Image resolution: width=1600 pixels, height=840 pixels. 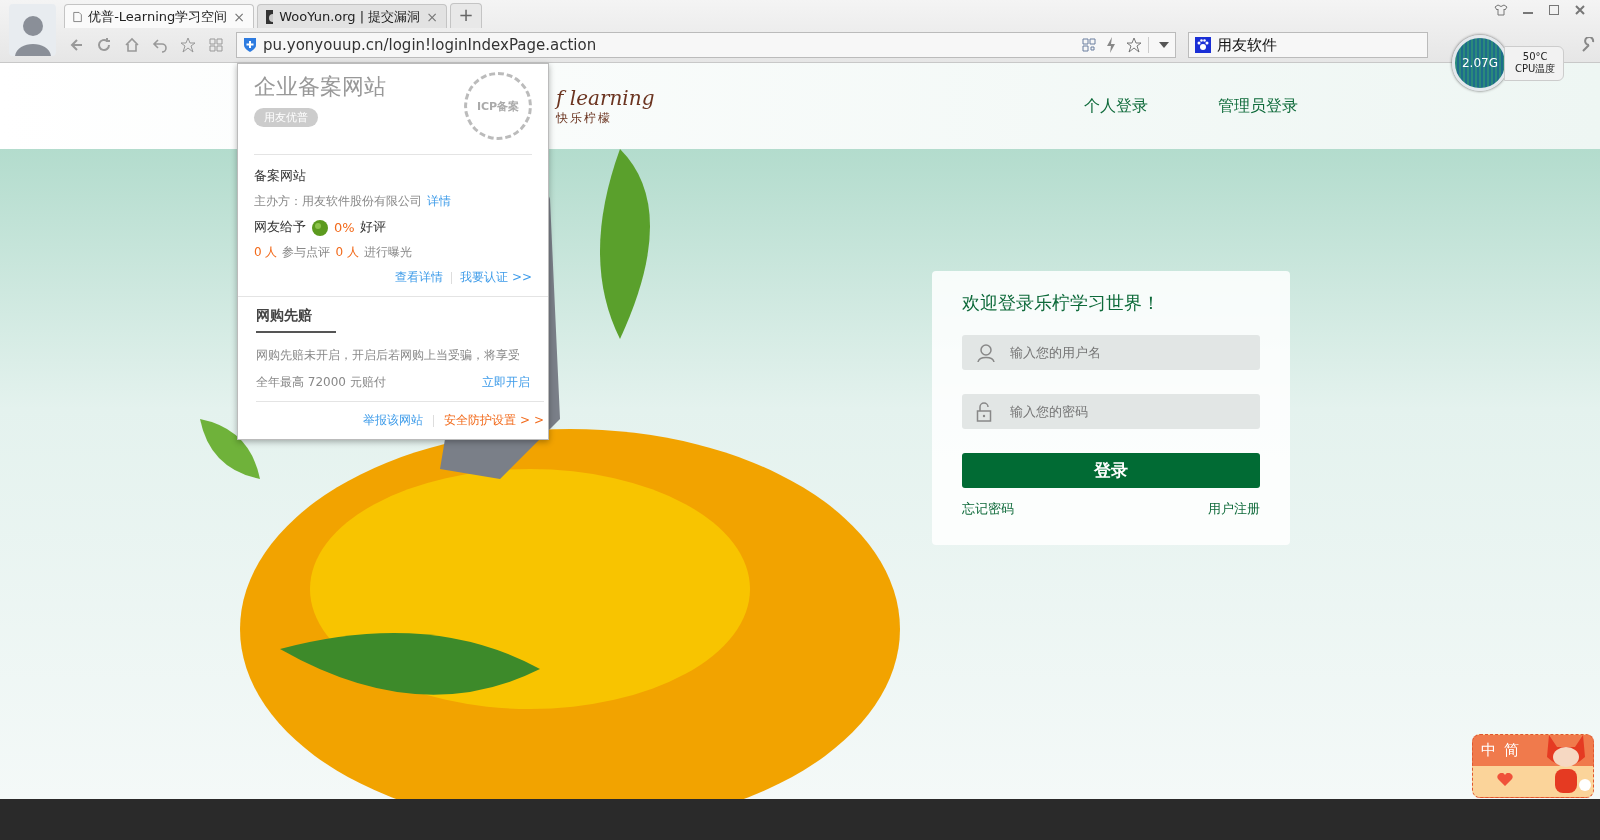 I want to click on paw-icon, so click(x=1203, y=45).